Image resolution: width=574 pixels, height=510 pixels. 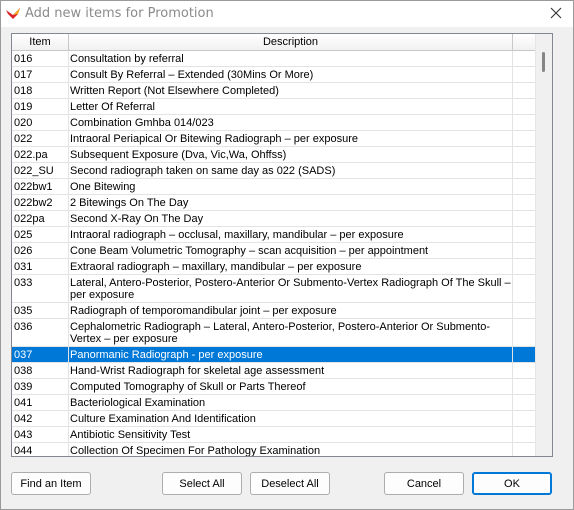 What do you see at coordinates (40, 266) in the screenshot?
I see `item-code-cell: 031` at bounding box center [40, 266].